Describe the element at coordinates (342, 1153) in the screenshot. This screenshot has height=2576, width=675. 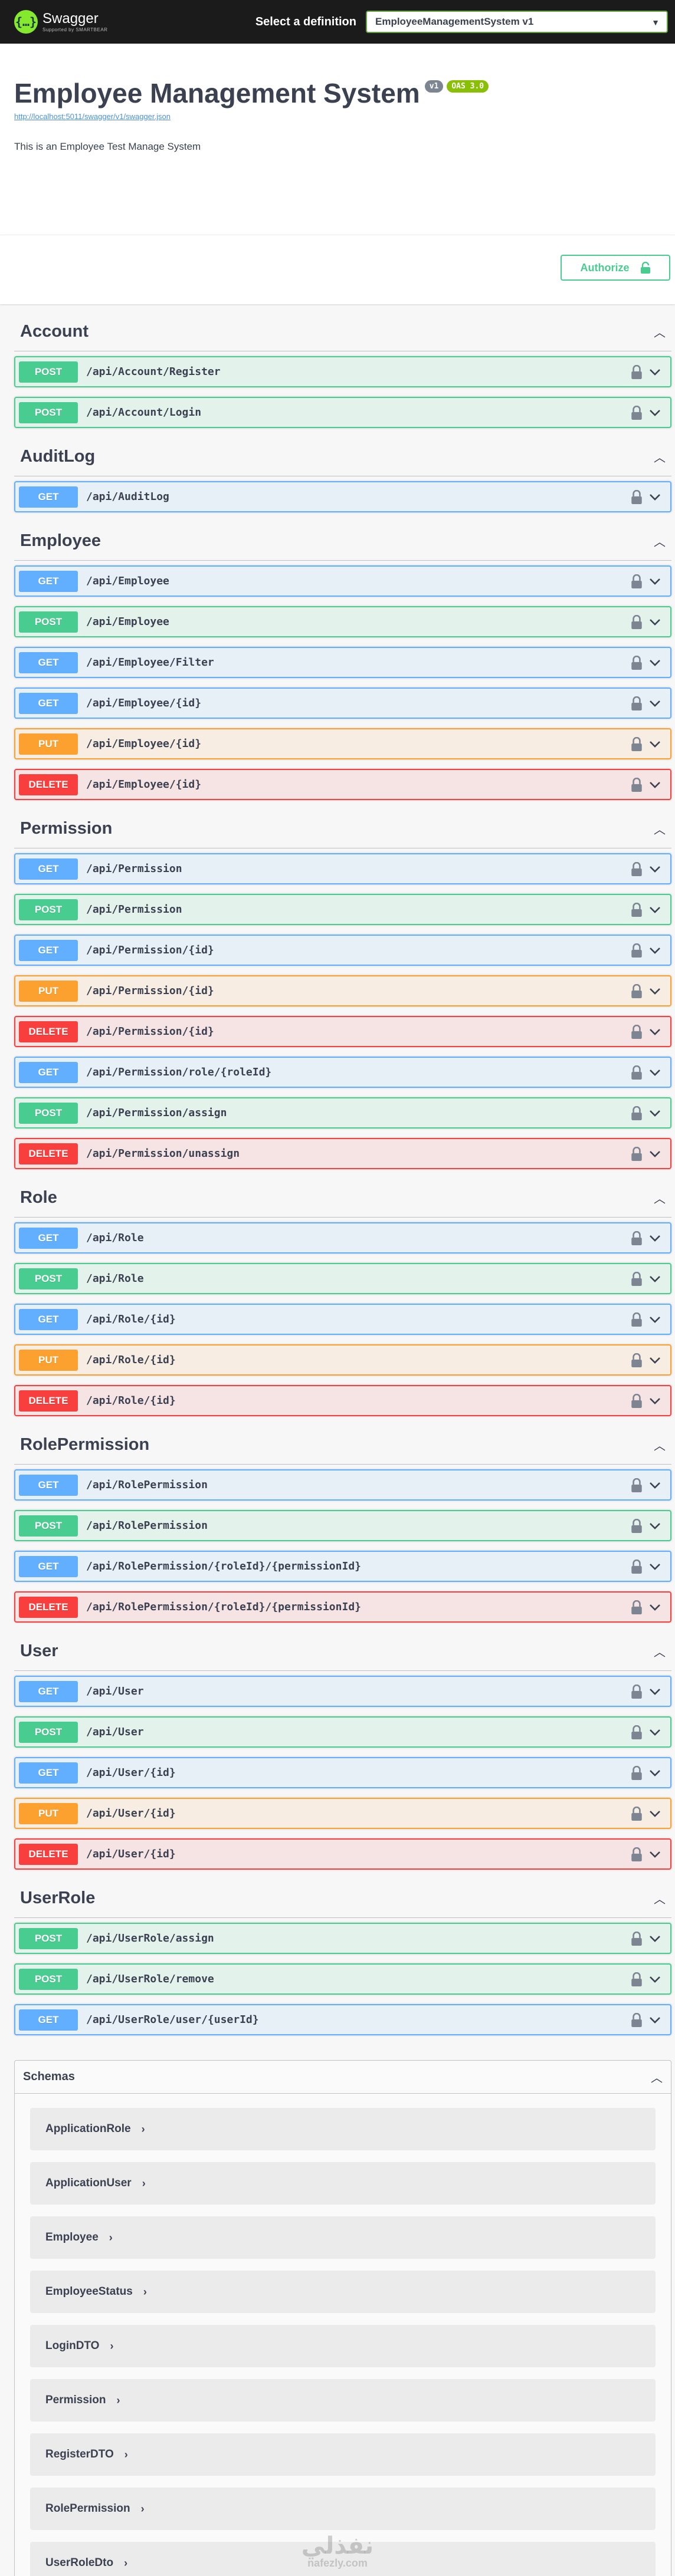
I see `operation-row: DELETE/api/Permission/unassign` at that location.